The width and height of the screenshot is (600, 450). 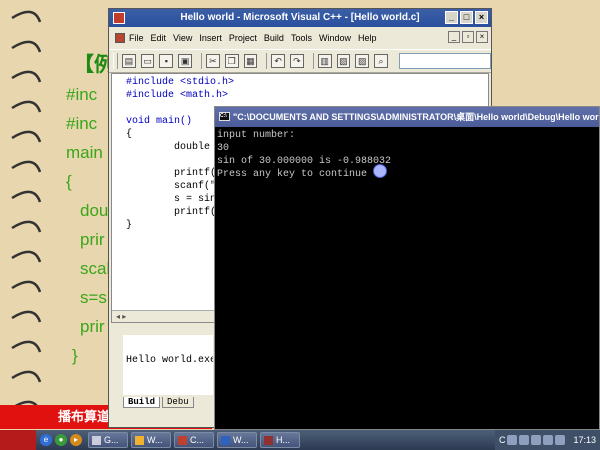 I want to click on clock: 17:13, so click(x=584, y=440).